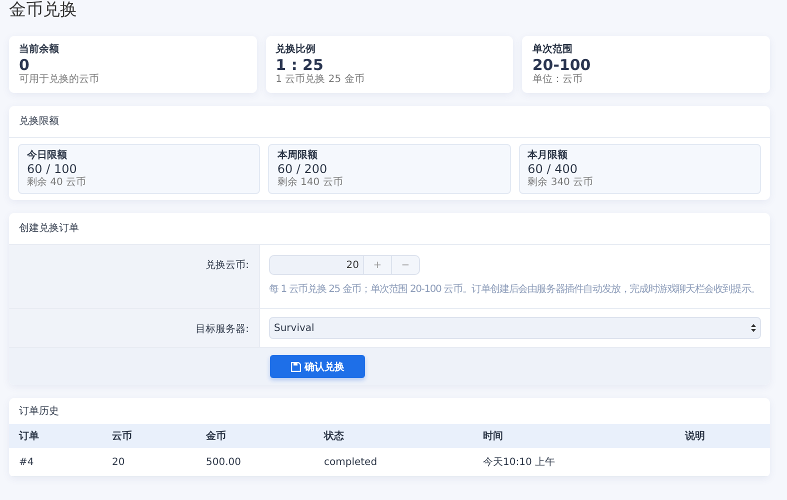 This screenshot has height=500, width=787. Describe the element at coordinates (55, 462) in the screenshot. I see `table-cell: #4` at that location.